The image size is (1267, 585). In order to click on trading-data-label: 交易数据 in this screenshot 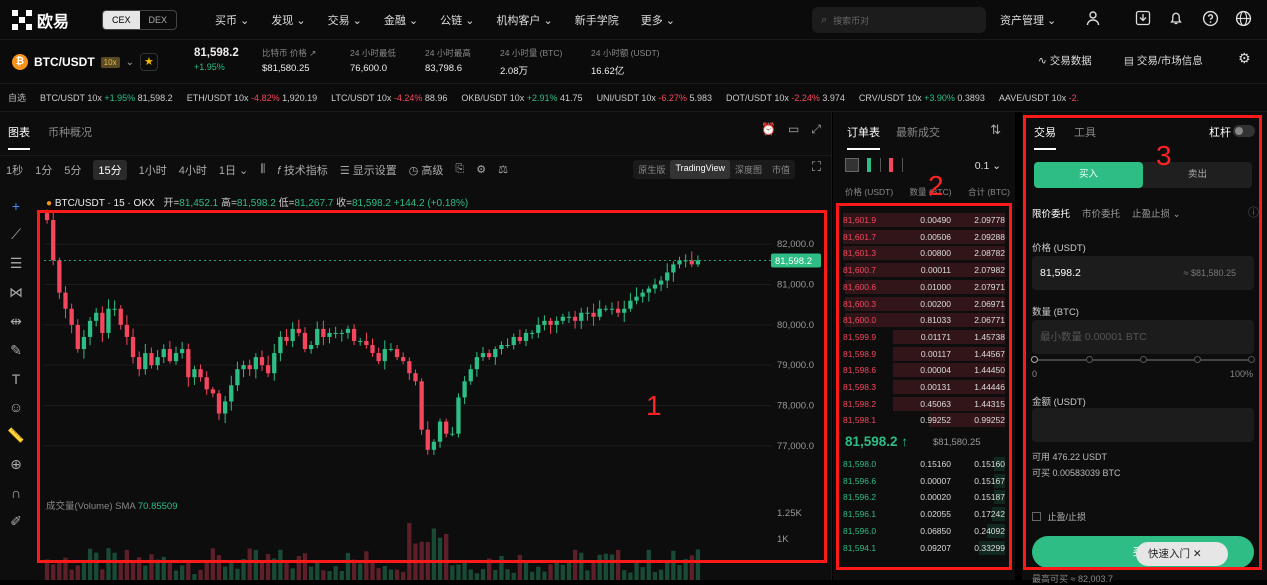, I will do `click(1070, 61)`.